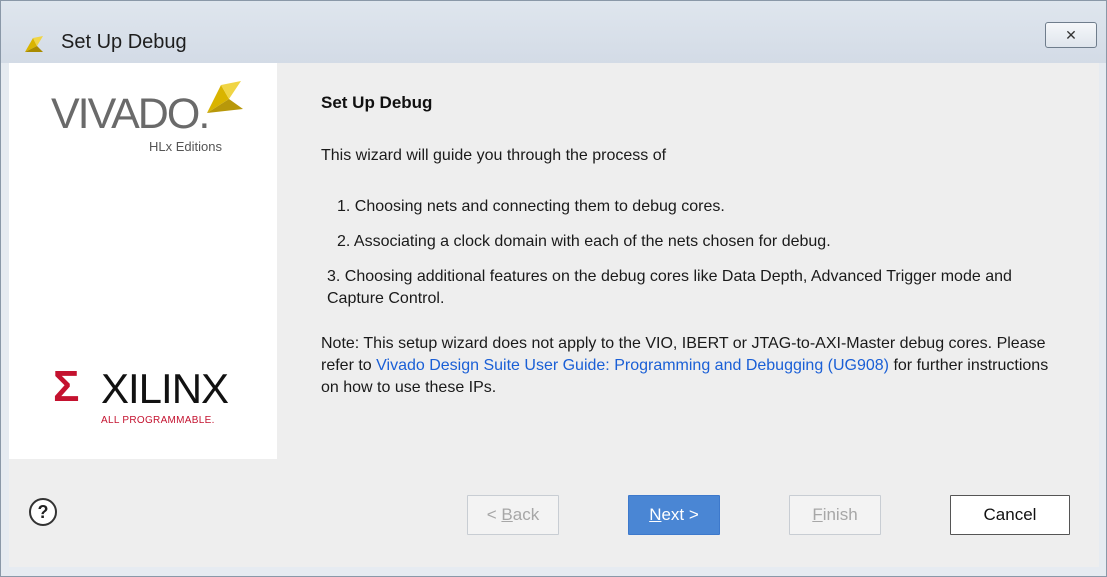 The image size is (1107, 577). Describe the element at coordinates (377, 102) in the screenshot. I see `page-title: Set Up Debug` at that location.